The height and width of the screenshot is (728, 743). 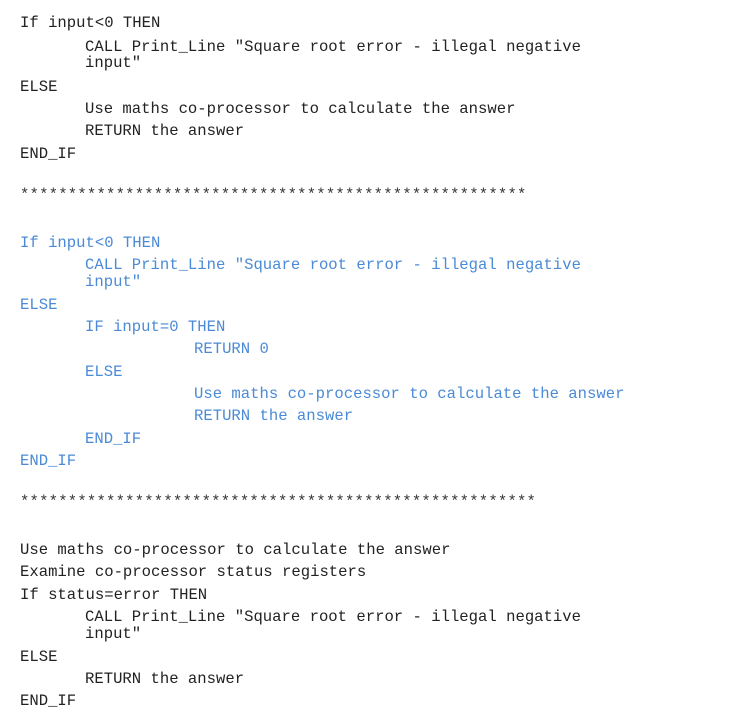 What do you see at coordinates (155, 327) in the screenshot?
I see `code-line: IF input=0 THEN` at bounding box center [155, 327].